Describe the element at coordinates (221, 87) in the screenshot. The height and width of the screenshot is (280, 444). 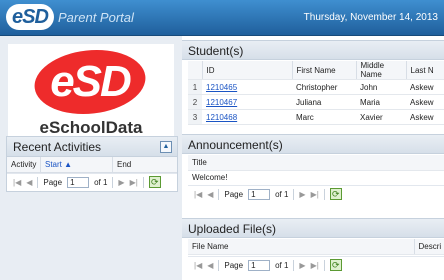
I see `student-id-link: 1210465` at that location.